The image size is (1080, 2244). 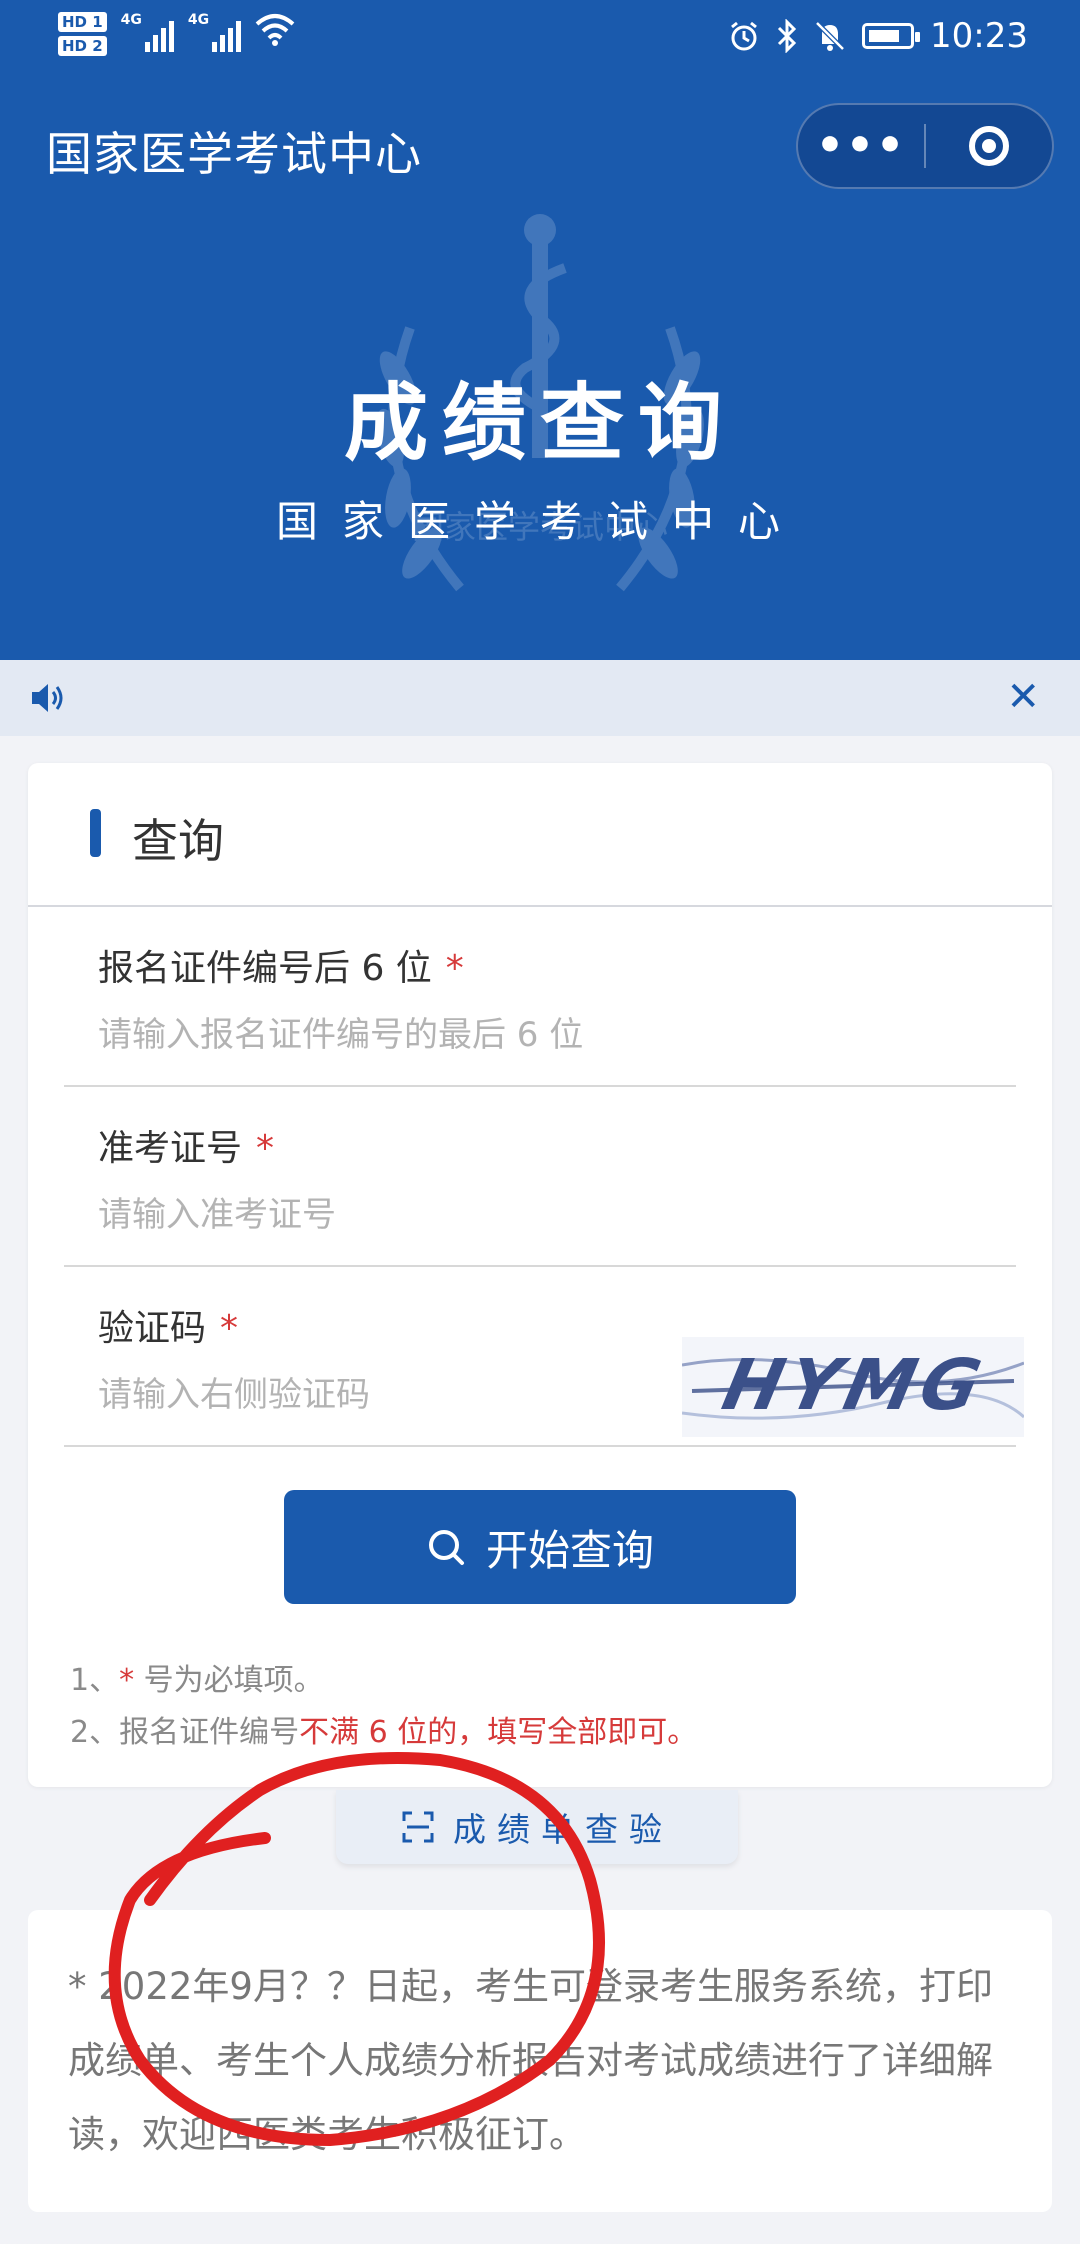 I want to click on start-query-button: 开始查询, so click(x=540, y=1547).